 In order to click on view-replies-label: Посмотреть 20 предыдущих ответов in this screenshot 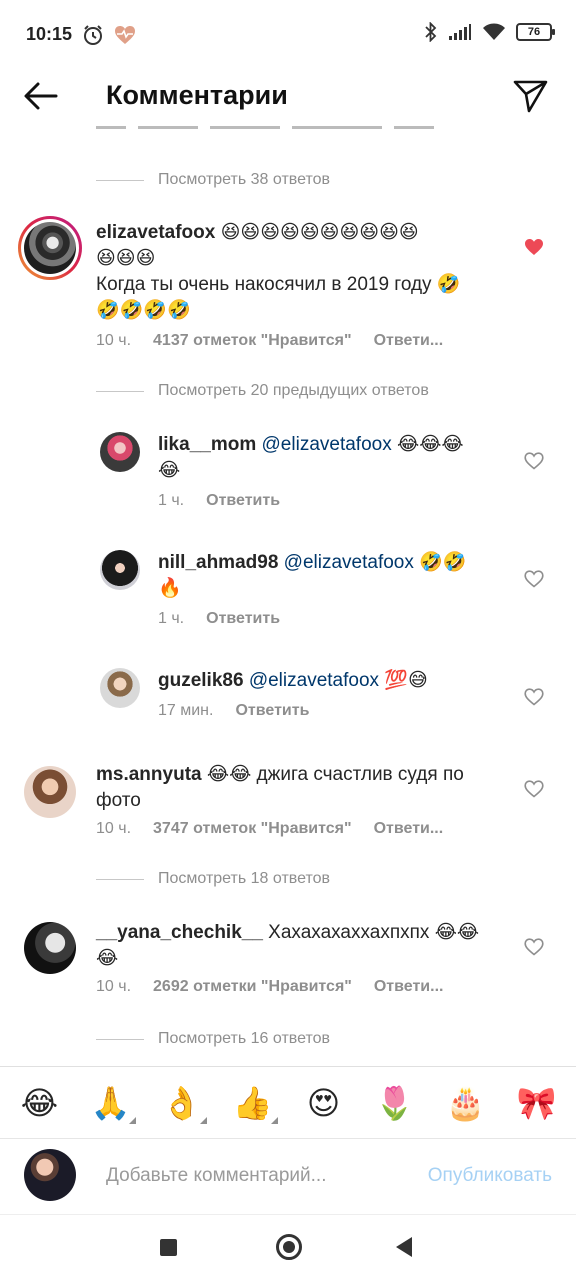, I will do `click(293, 390)`.